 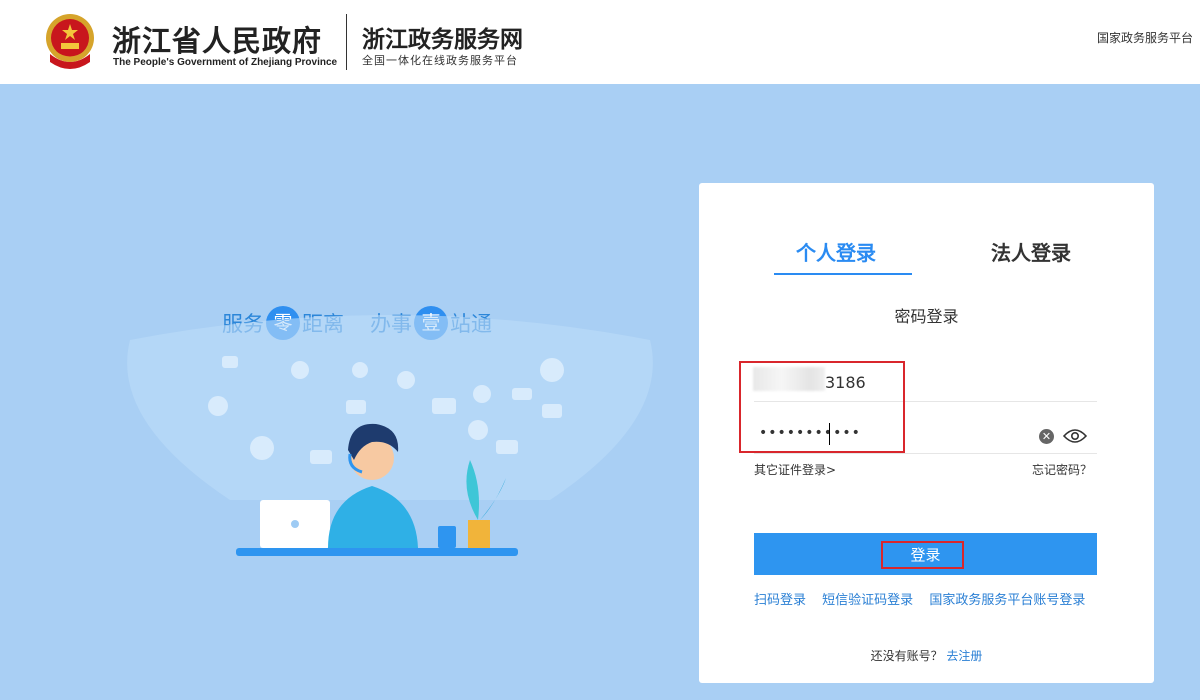 I want to click on highlight-box-login-button, so click(x=922, y=555).